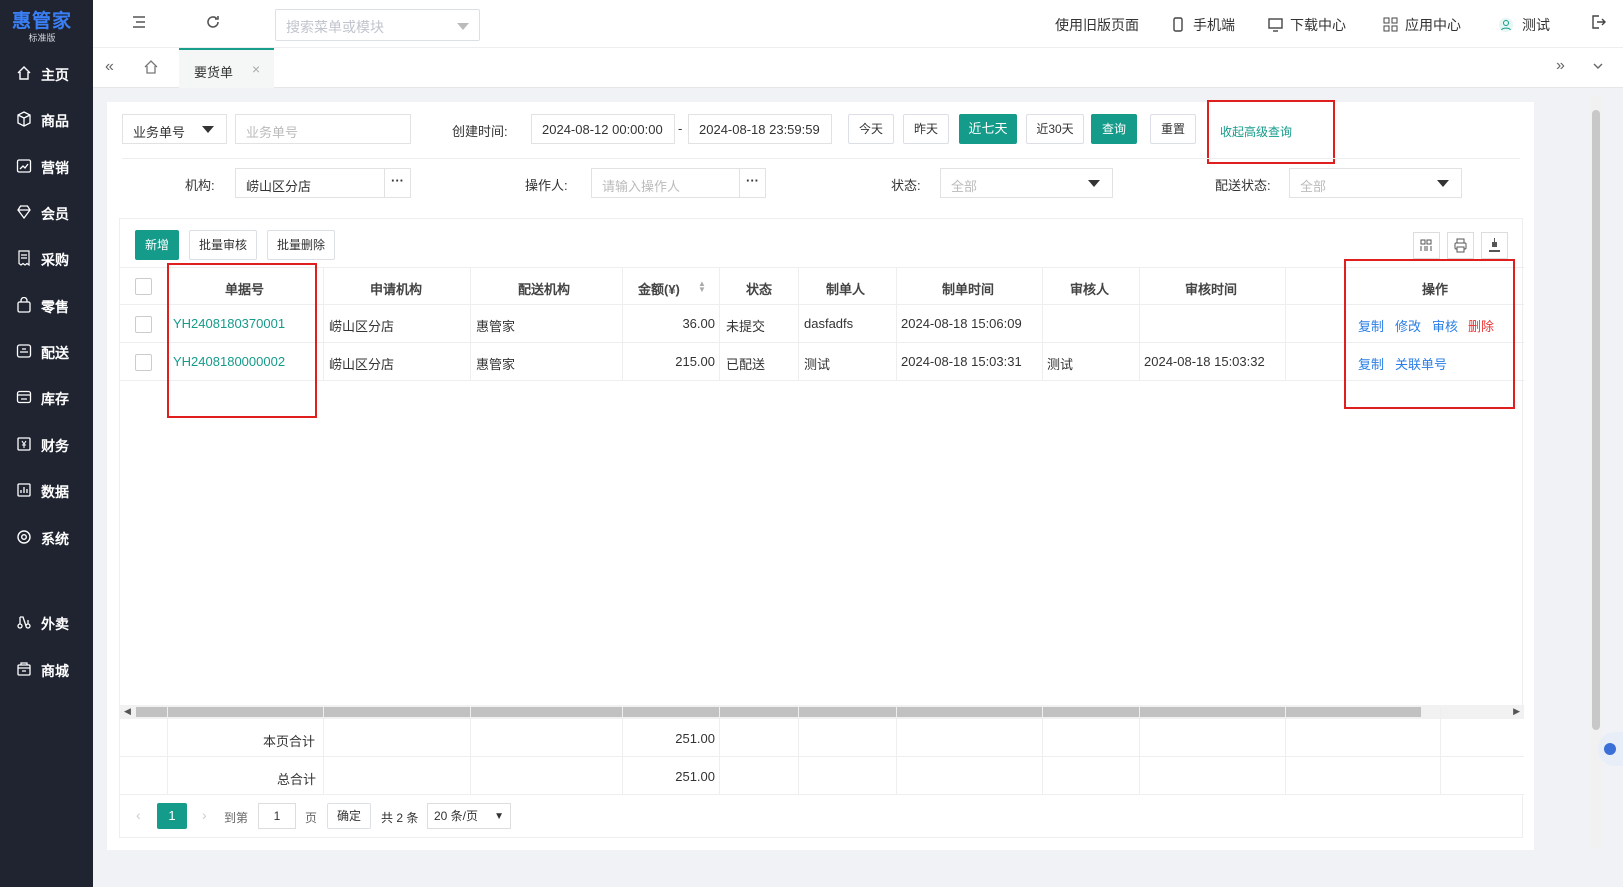 The image size is (1623, 887). Describe the element at coordinates (659, 288) in the screenshot. I see `column-header: 金额(¥)` at that location.